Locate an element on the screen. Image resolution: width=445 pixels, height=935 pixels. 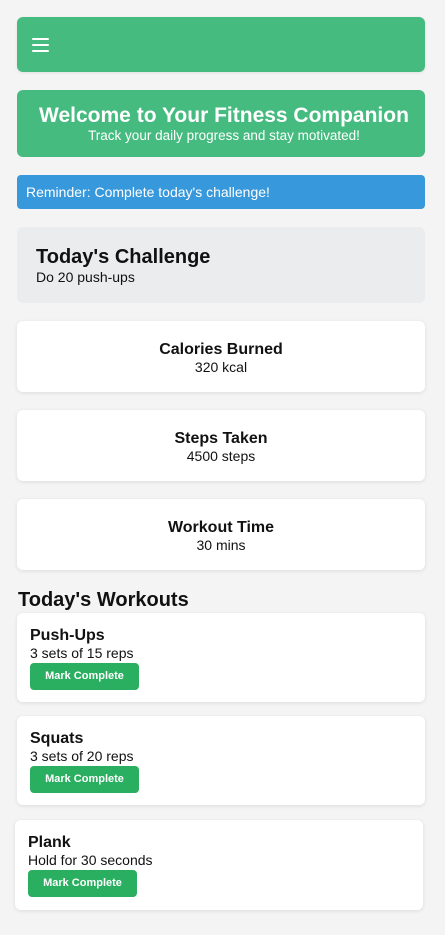
hamburger-menu-icon is located at coordinates (40, 45).